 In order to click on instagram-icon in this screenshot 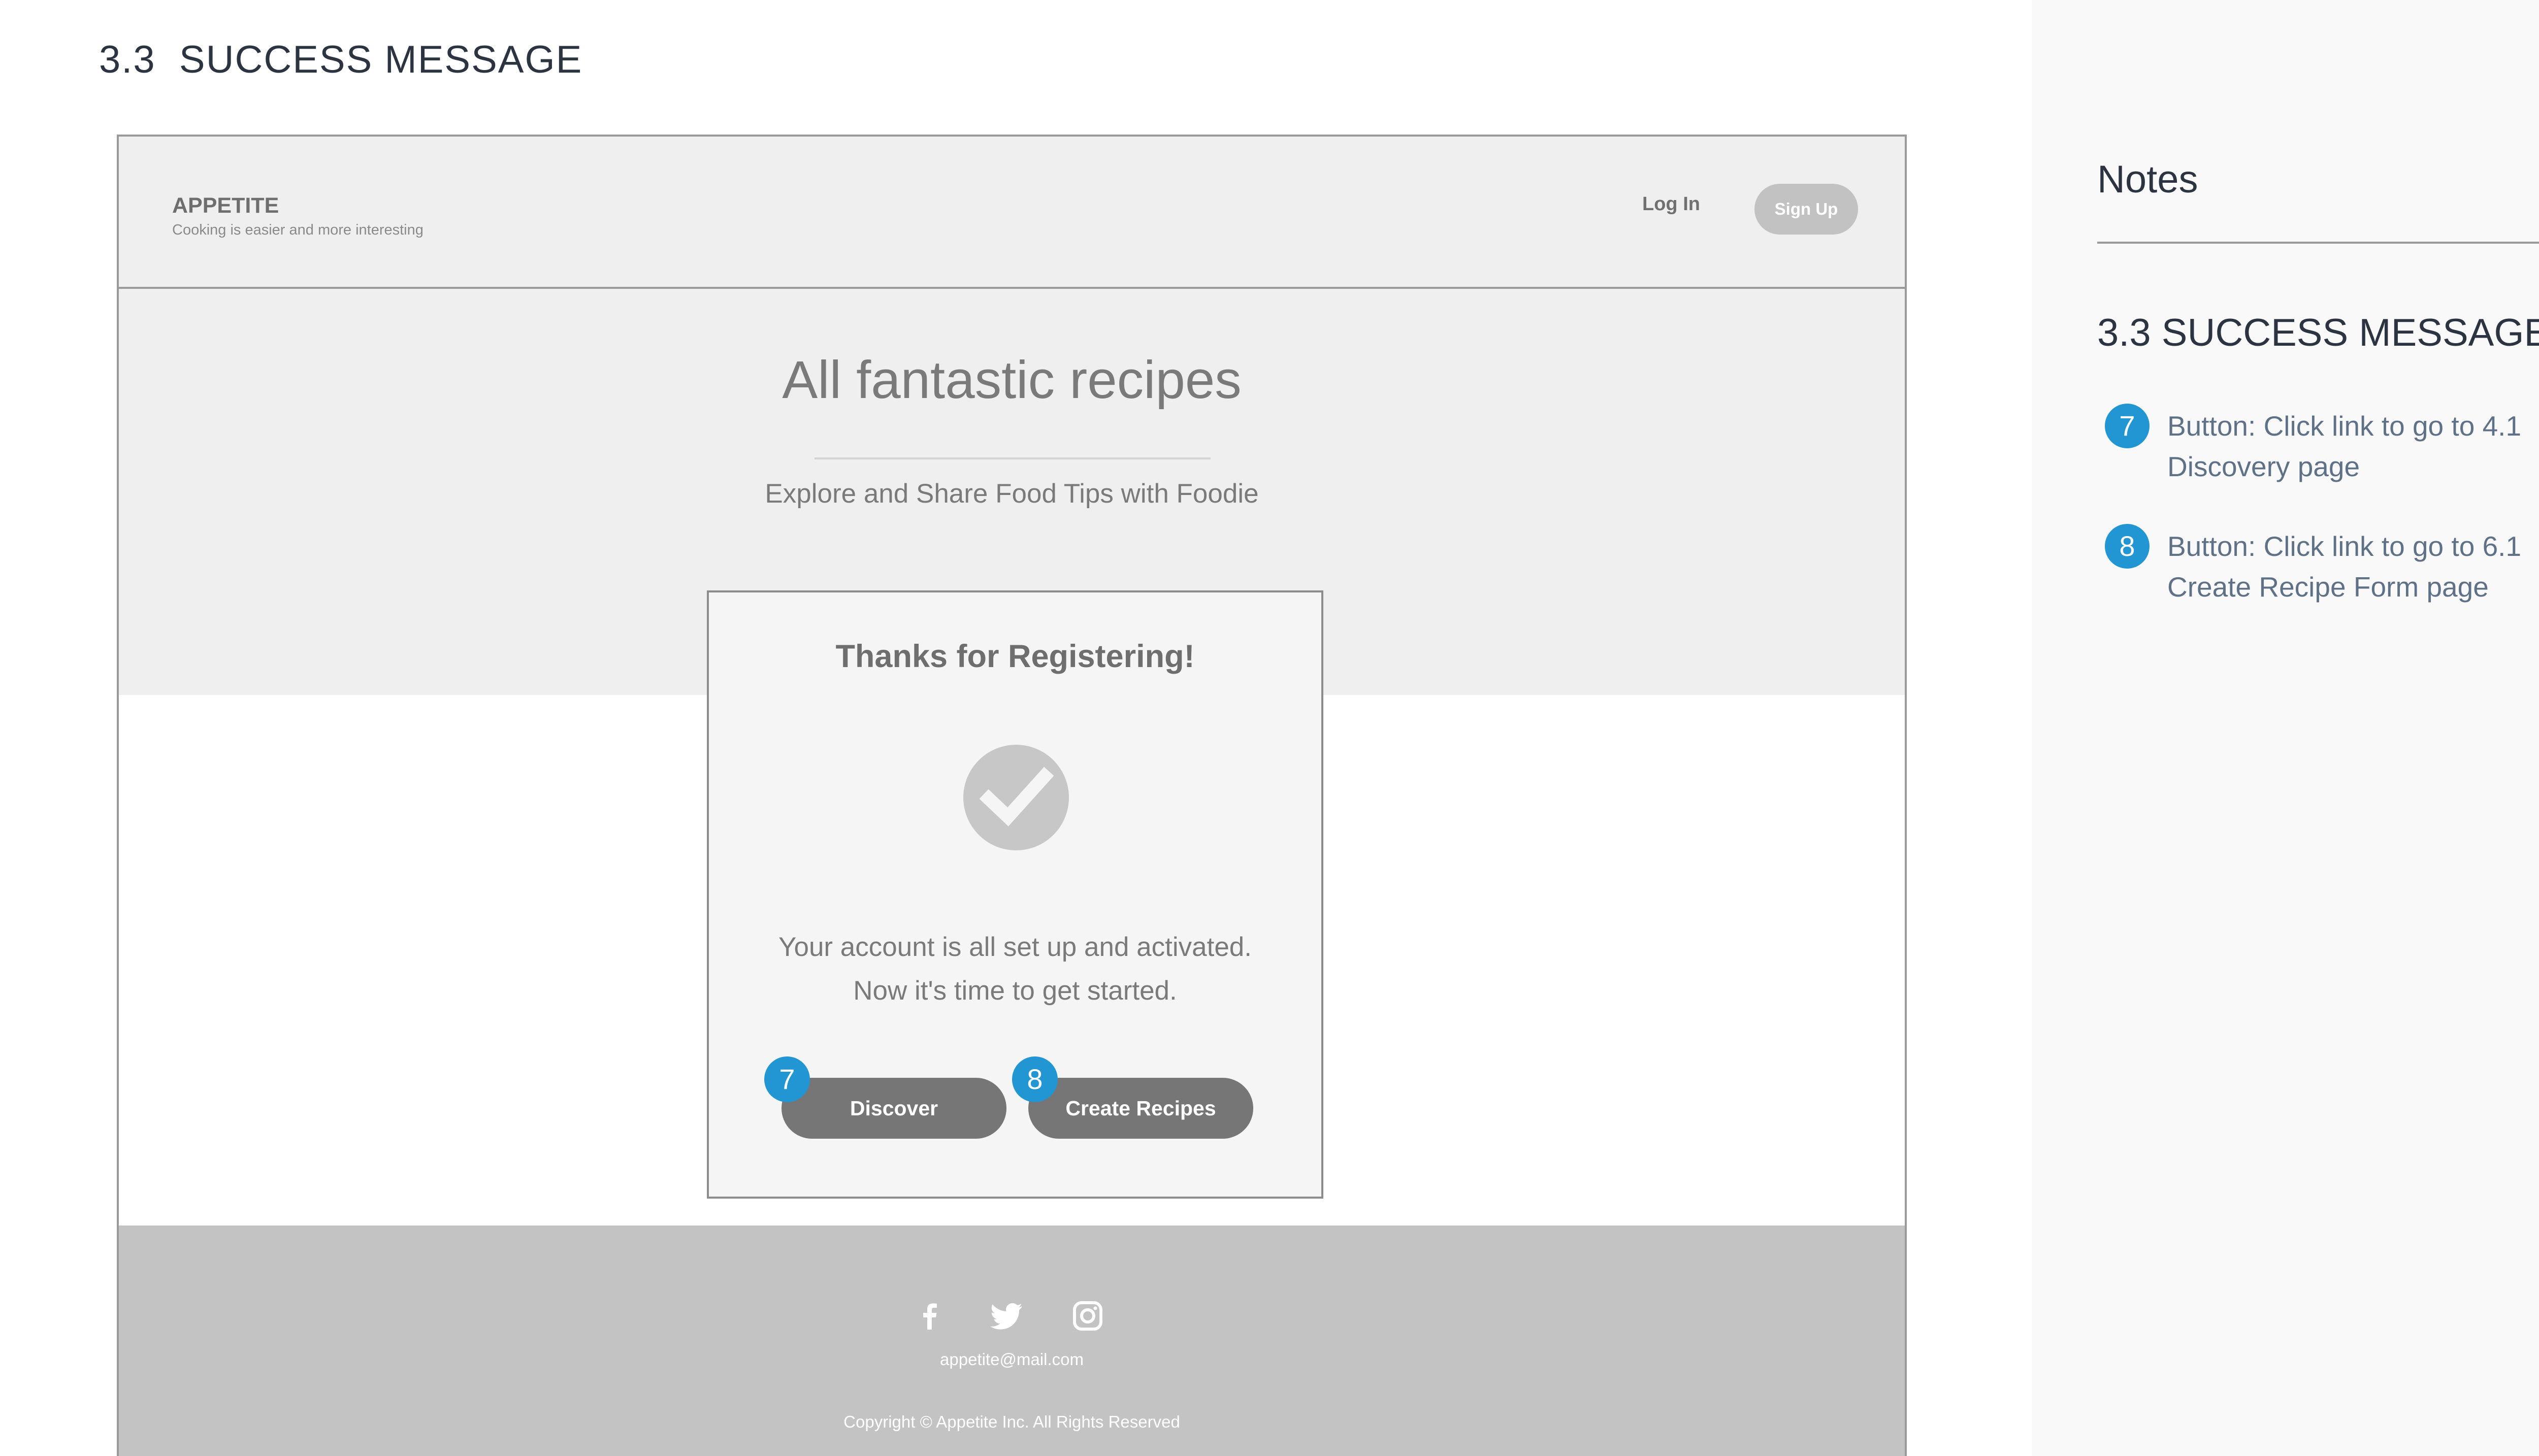, I will do `click(1087, 1316)`.